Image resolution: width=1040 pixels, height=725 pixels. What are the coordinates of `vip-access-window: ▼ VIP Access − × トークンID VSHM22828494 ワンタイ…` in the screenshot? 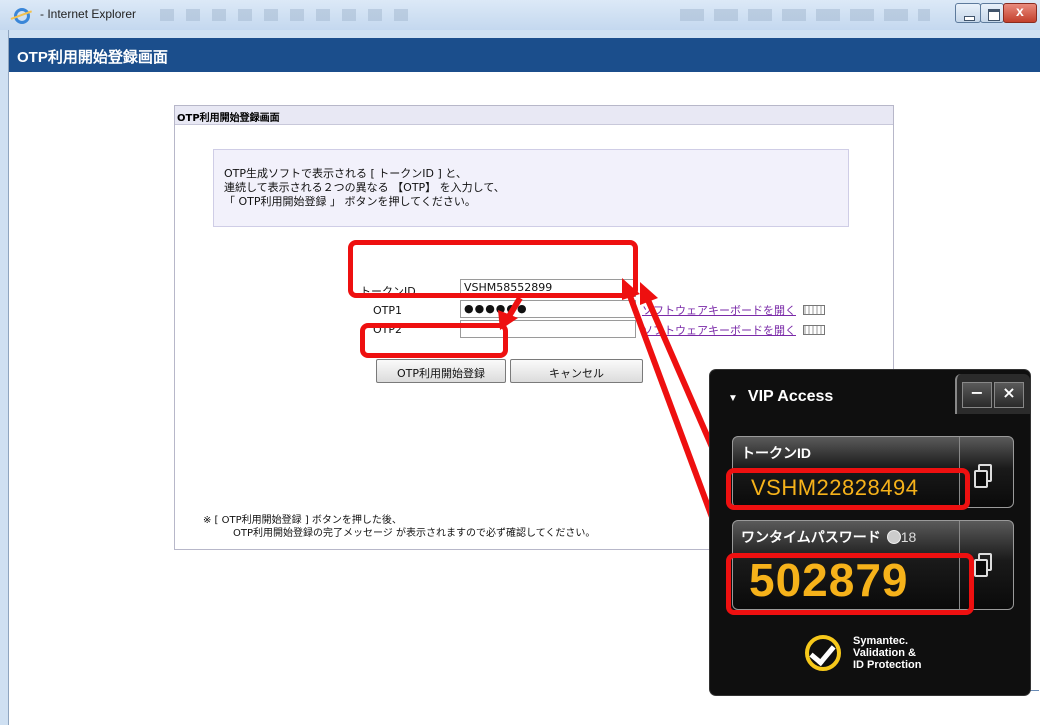 It's located at (870, 532).